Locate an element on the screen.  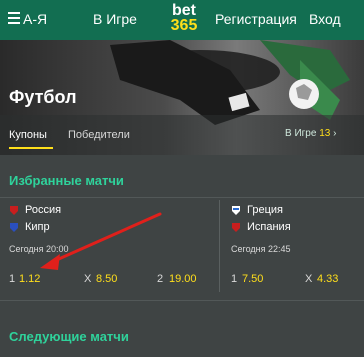
match2-odd1-button: 7.50 is located at coordinates (252, 279).